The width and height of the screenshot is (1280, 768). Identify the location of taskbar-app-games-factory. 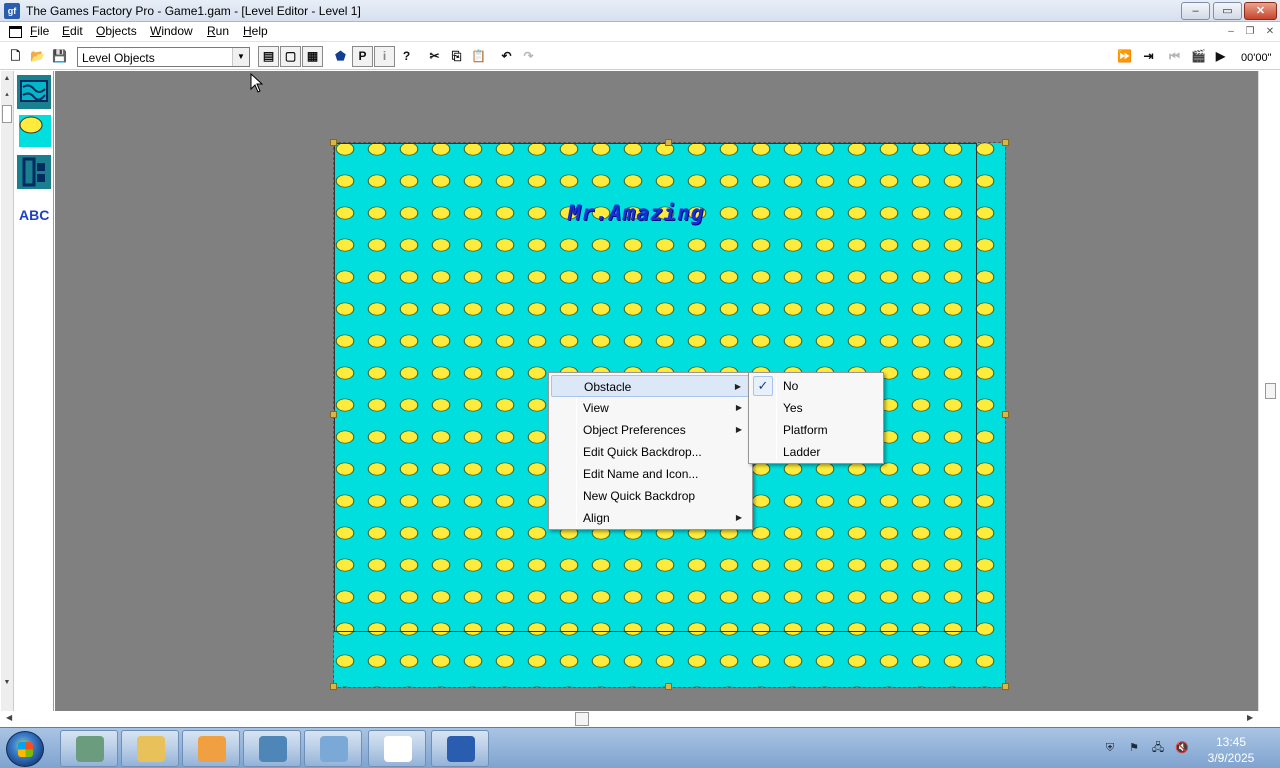
(460, 748).